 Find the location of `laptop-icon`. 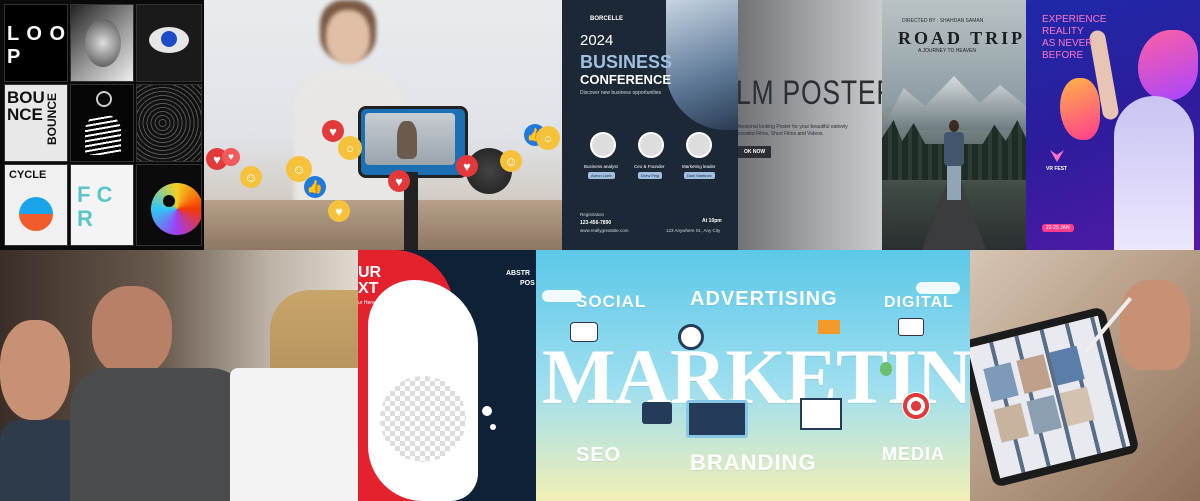

laptop-icon is located at coordinates (717, 419).